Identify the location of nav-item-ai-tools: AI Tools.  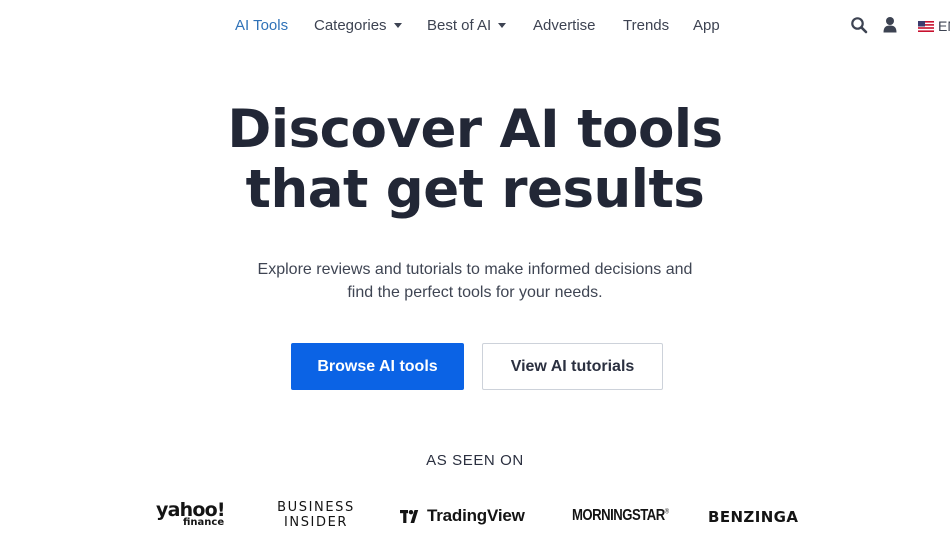
(261, 26).